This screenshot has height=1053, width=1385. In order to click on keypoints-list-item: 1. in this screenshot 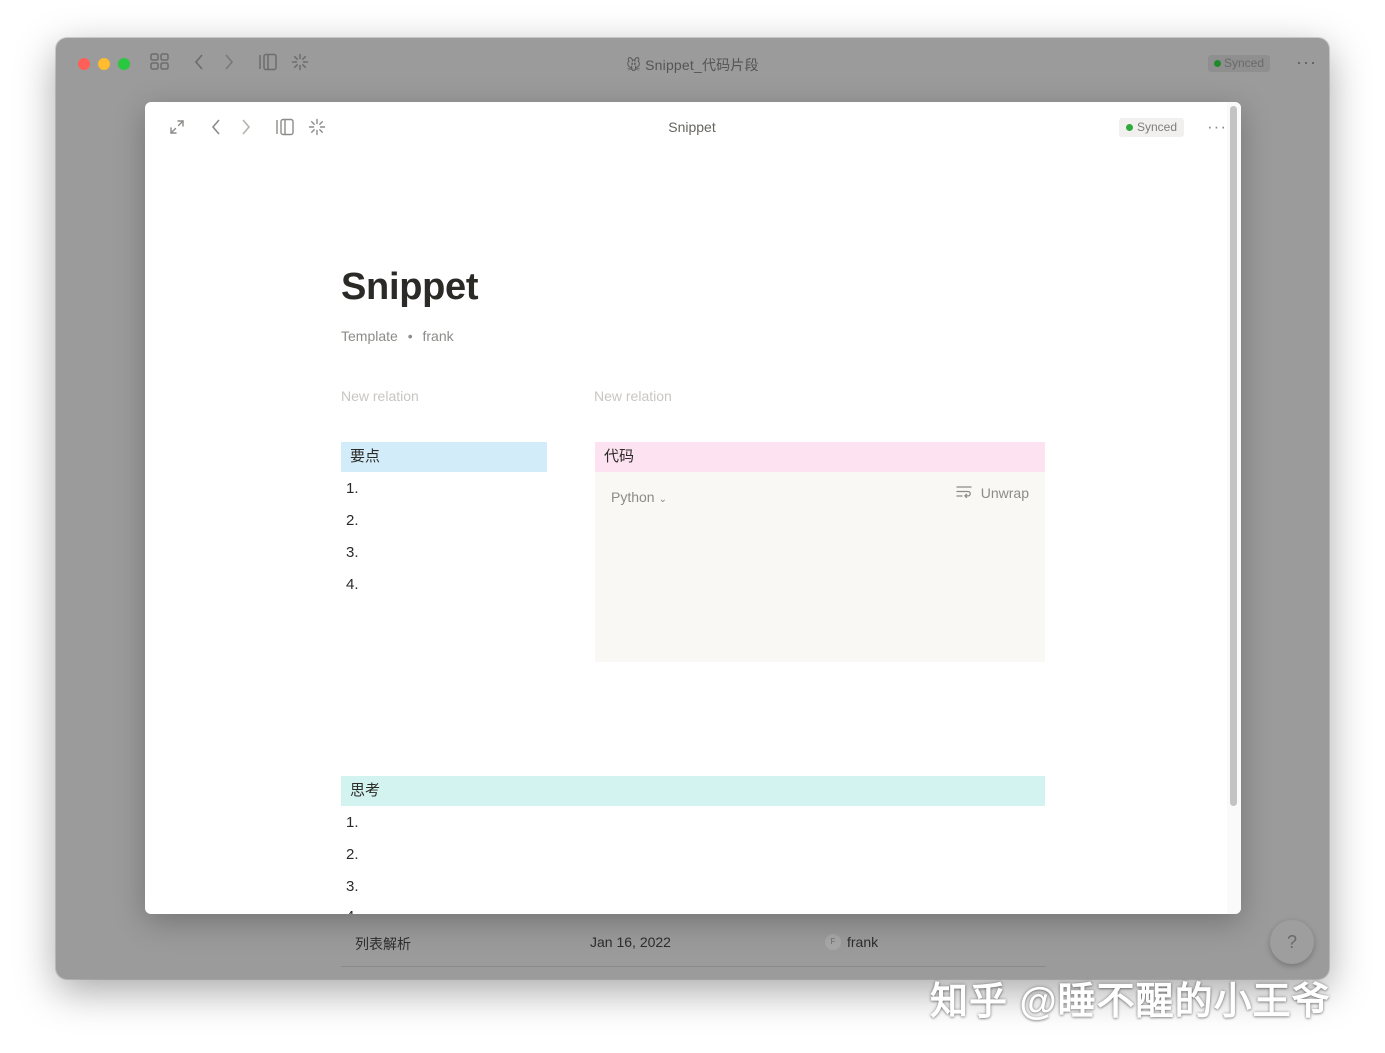, I will do `click(352, 488)`.